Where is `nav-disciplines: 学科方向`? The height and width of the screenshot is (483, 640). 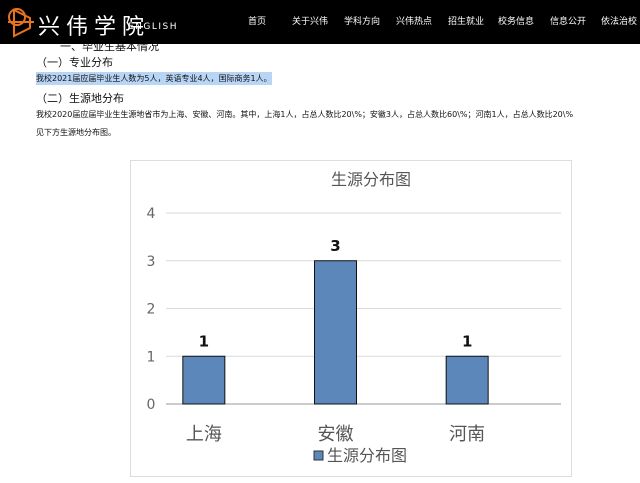 nav-disciplines: 学科方向 is located at coordinates (362, 20).